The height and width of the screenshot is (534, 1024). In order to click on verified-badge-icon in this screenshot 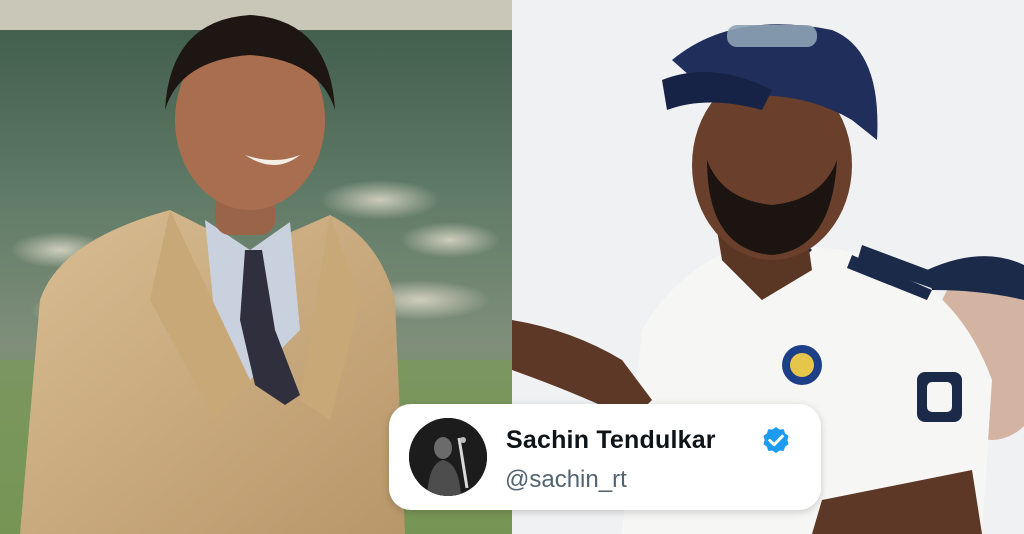, I will do `click(776, 440)`.